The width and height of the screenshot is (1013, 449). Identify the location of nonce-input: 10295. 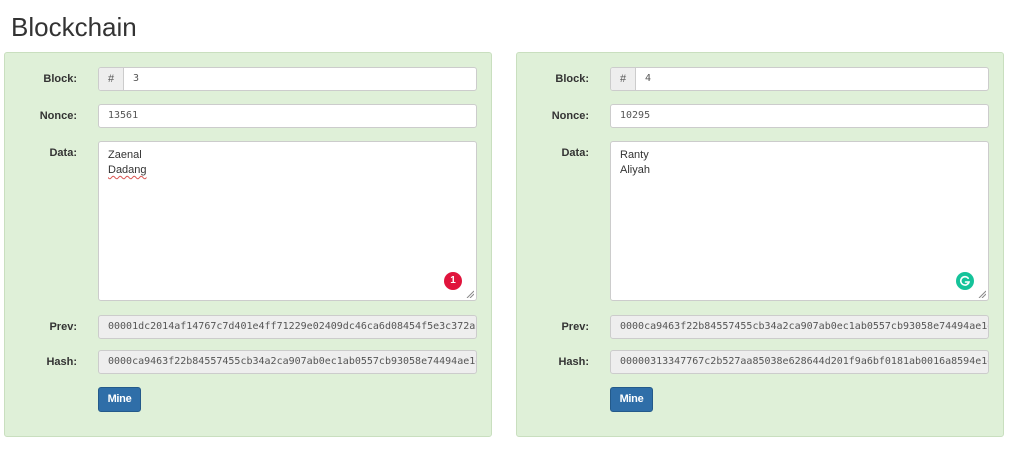
(799, 116).